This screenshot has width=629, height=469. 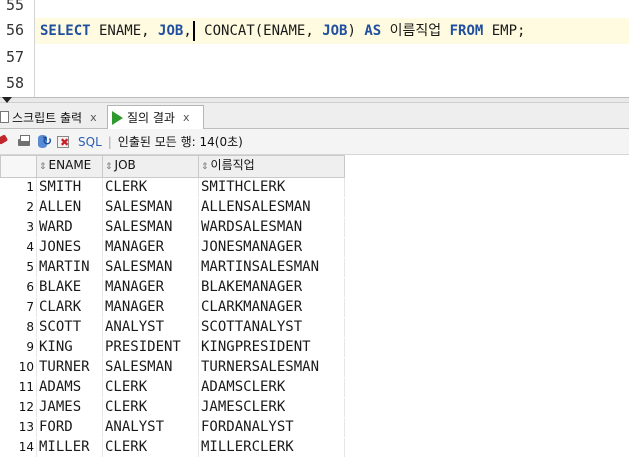 I want to click on row-number: 5, so click(x=18, y=267).